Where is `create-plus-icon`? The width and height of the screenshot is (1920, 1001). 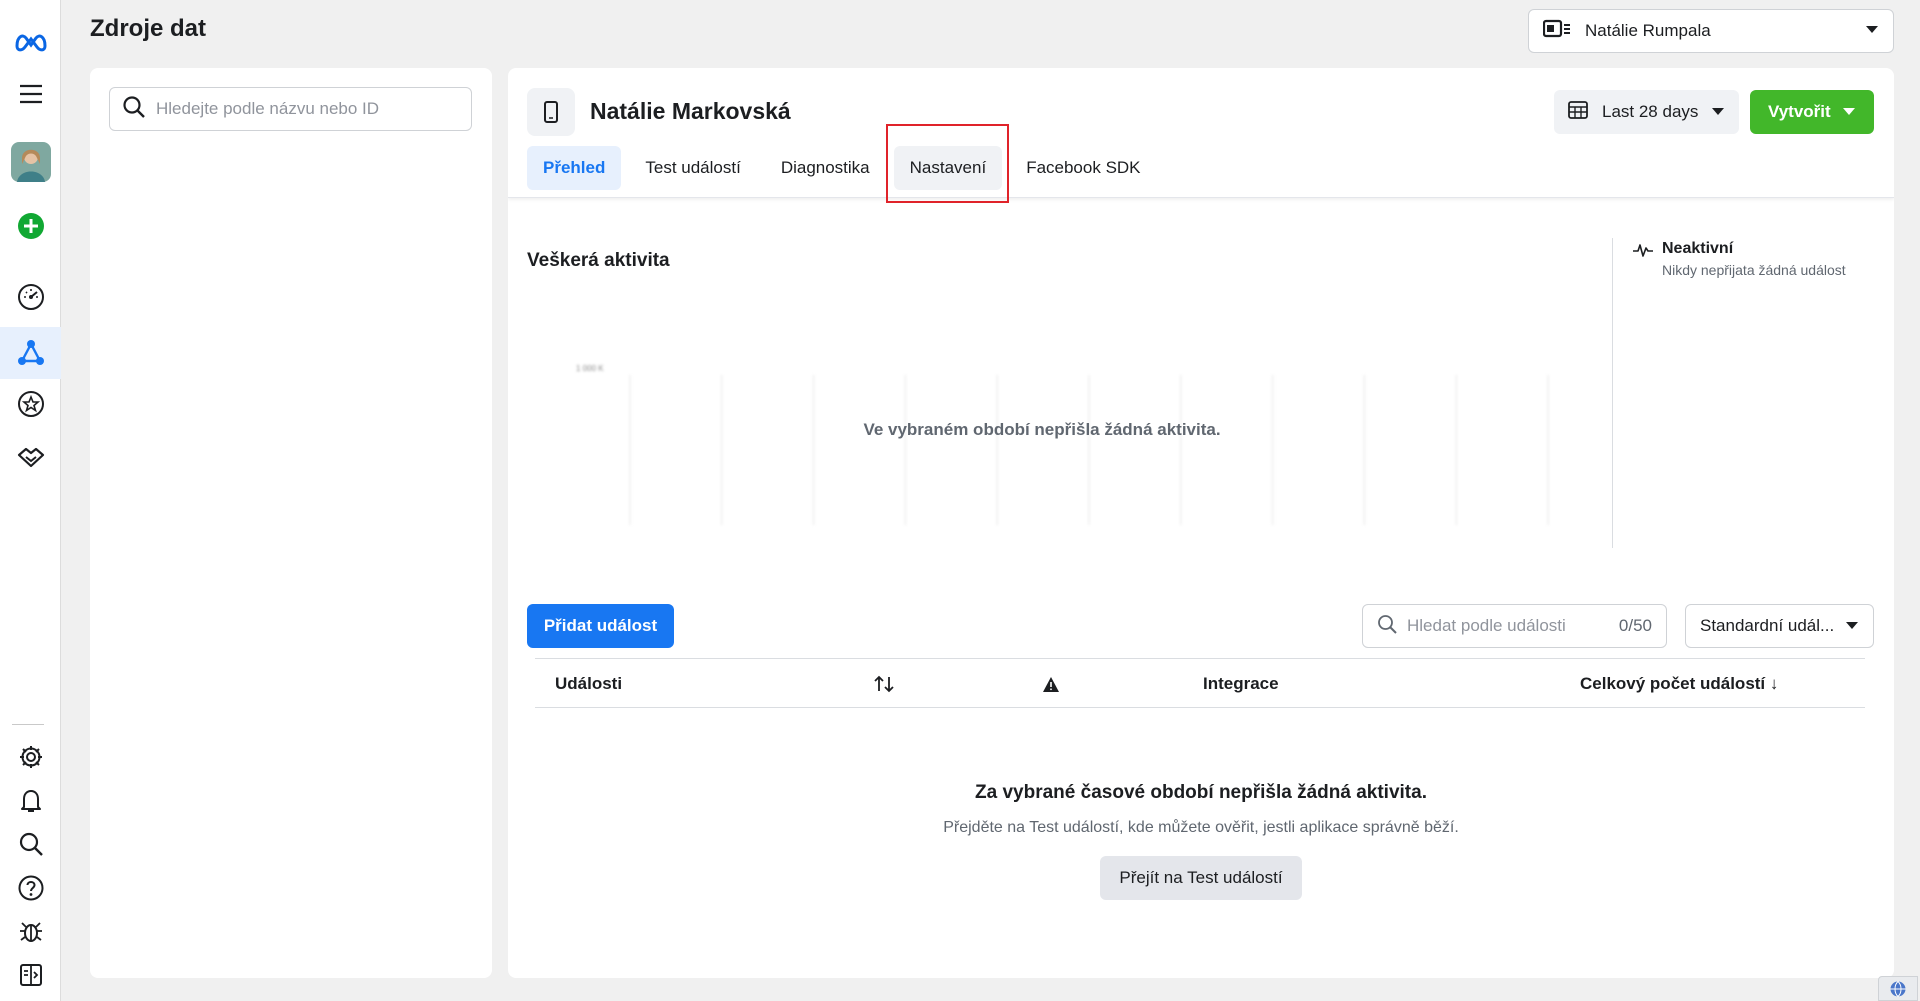
create-plus-icon is located at coordinates (30, 226).